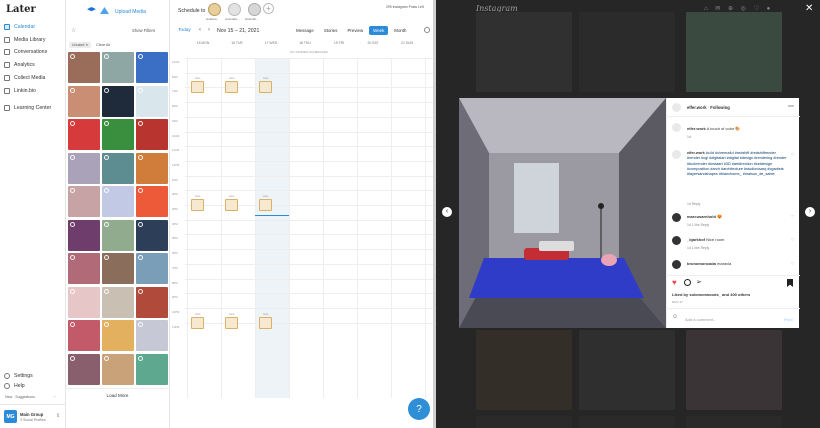  Describe the element at coordinates (720, 107) in the screenshot. I see `following-button: Following` at that location.